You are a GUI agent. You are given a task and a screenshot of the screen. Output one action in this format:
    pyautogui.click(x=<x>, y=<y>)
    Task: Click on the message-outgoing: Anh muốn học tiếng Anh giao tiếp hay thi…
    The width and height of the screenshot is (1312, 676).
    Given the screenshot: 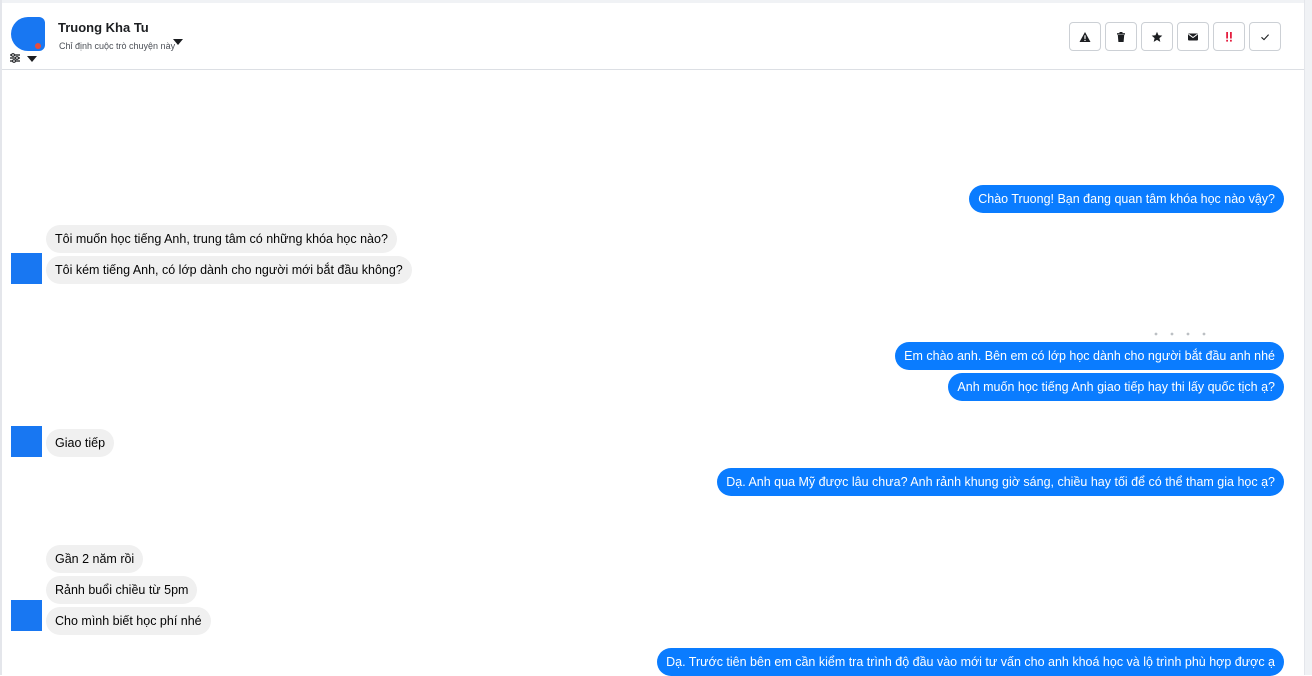 What is the action you would take?
    pyautogui.click(x=1116, y=387)
    